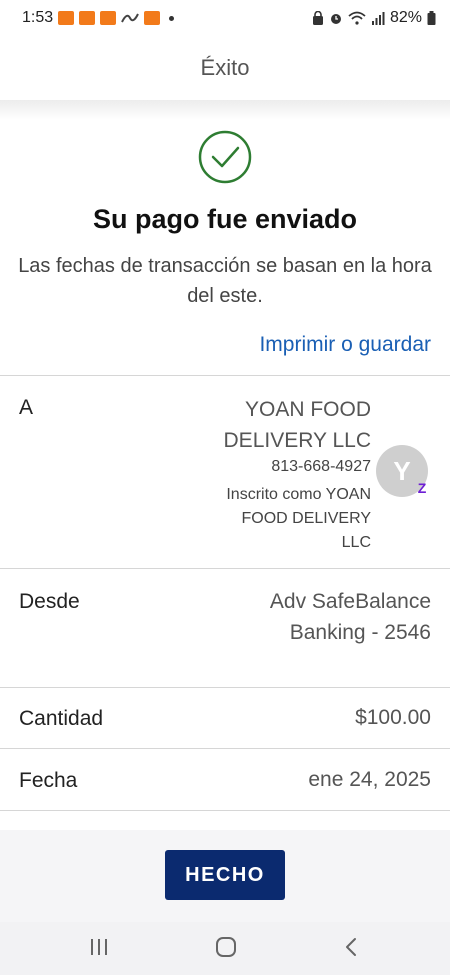  What do you see at coordinates (226, 947) in the screenshot?
I see `home-icon` at bounding box center [226, 947].